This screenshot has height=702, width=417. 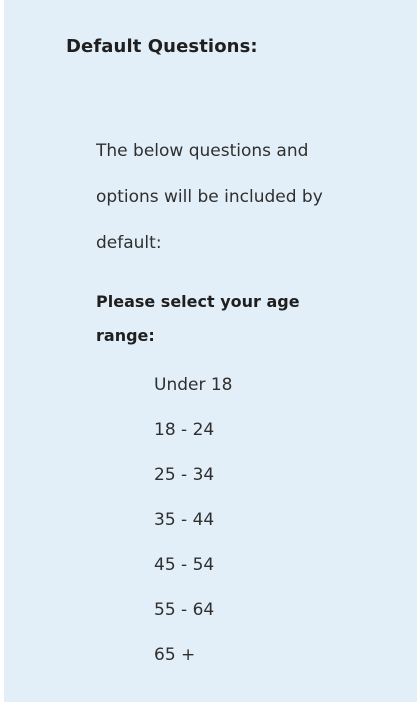 What do you see at coordinates (184, 565) in the screenshot?
I see `age-option: 45 - 54` at bounding box center [184, 565].